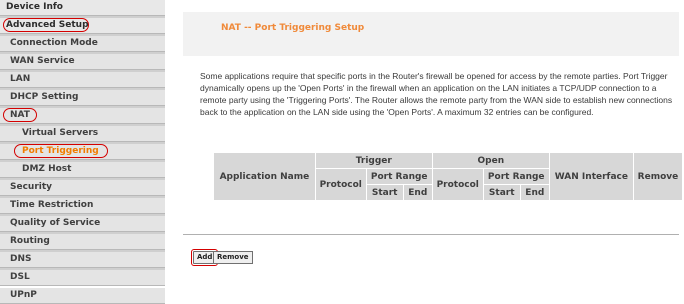 The width and height of the screenshot is (684, 304). Describe the element at coordinates (501, 192) in the screenshot. I see `col-open-start: Start` at that location.